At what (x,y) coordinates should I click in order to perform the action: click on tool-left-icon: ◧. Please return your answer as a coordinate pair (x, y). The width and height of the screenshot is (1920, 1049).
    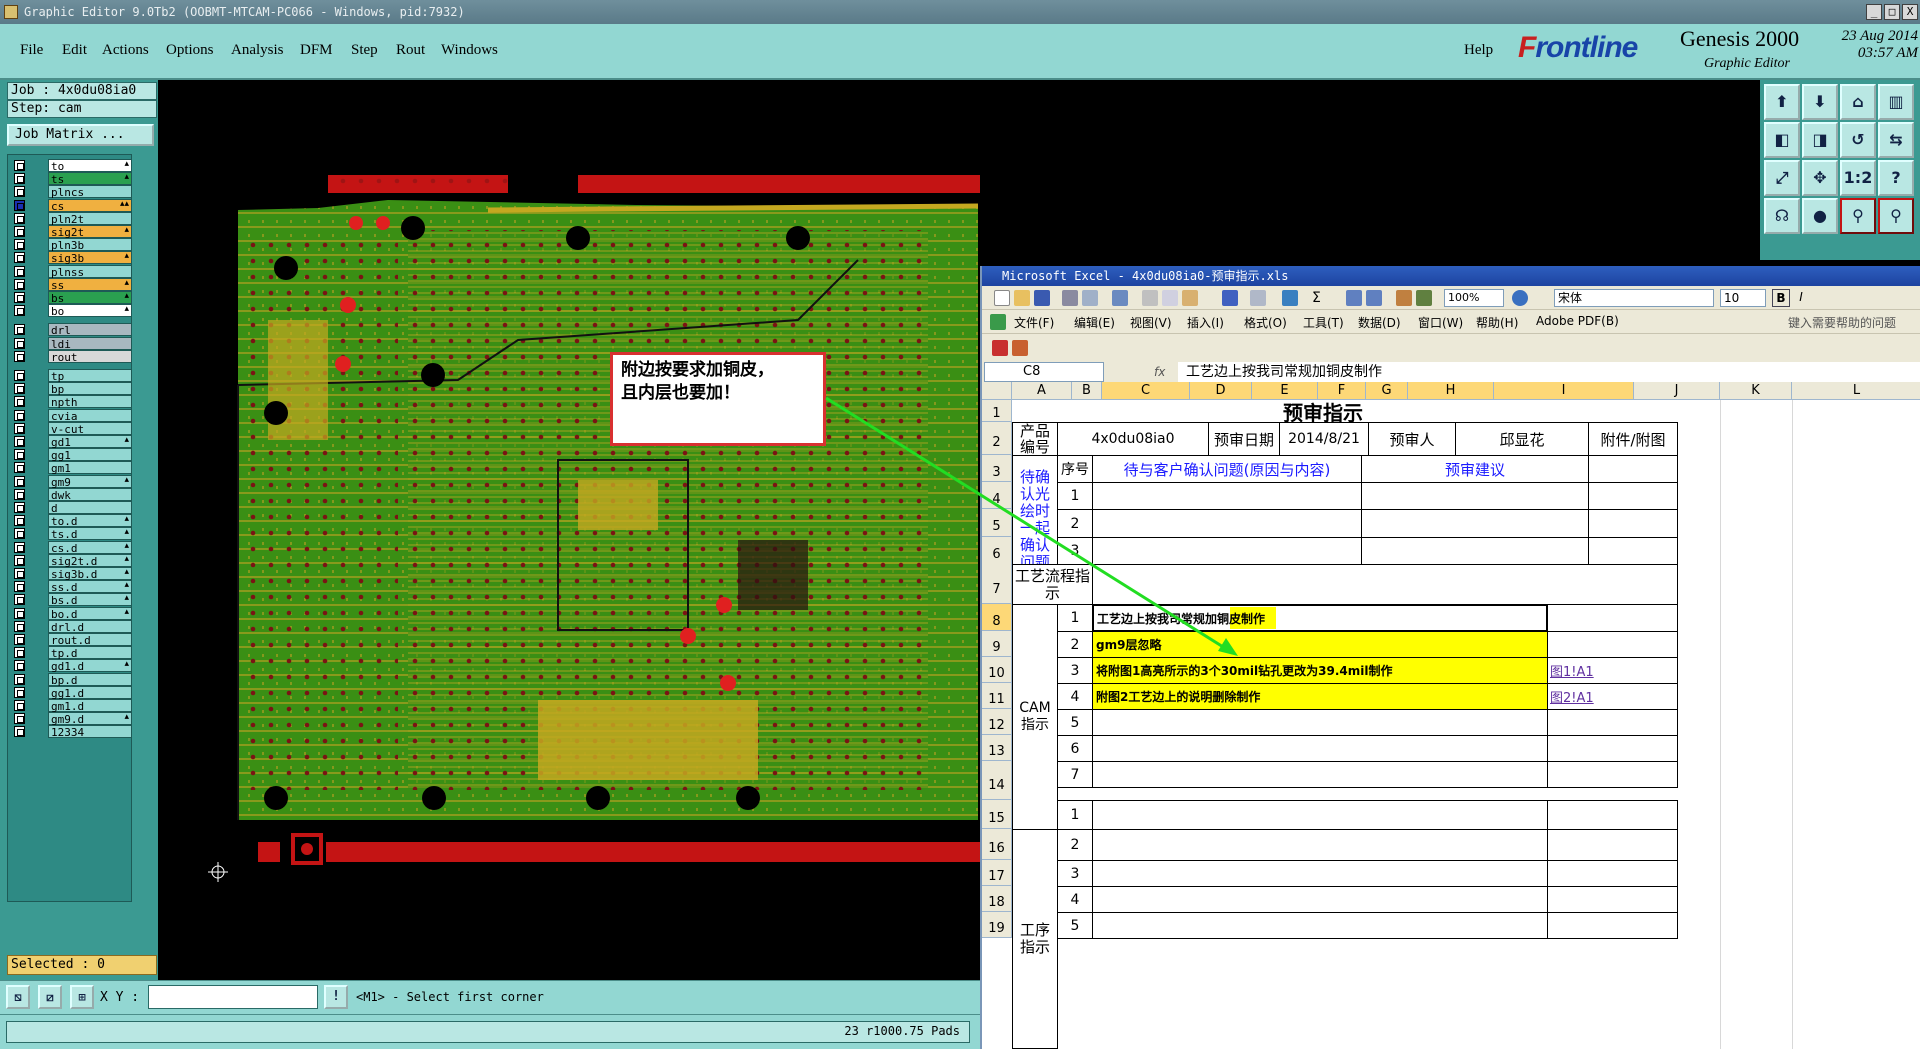
    Looking at the image, I should click on (1782, 140).